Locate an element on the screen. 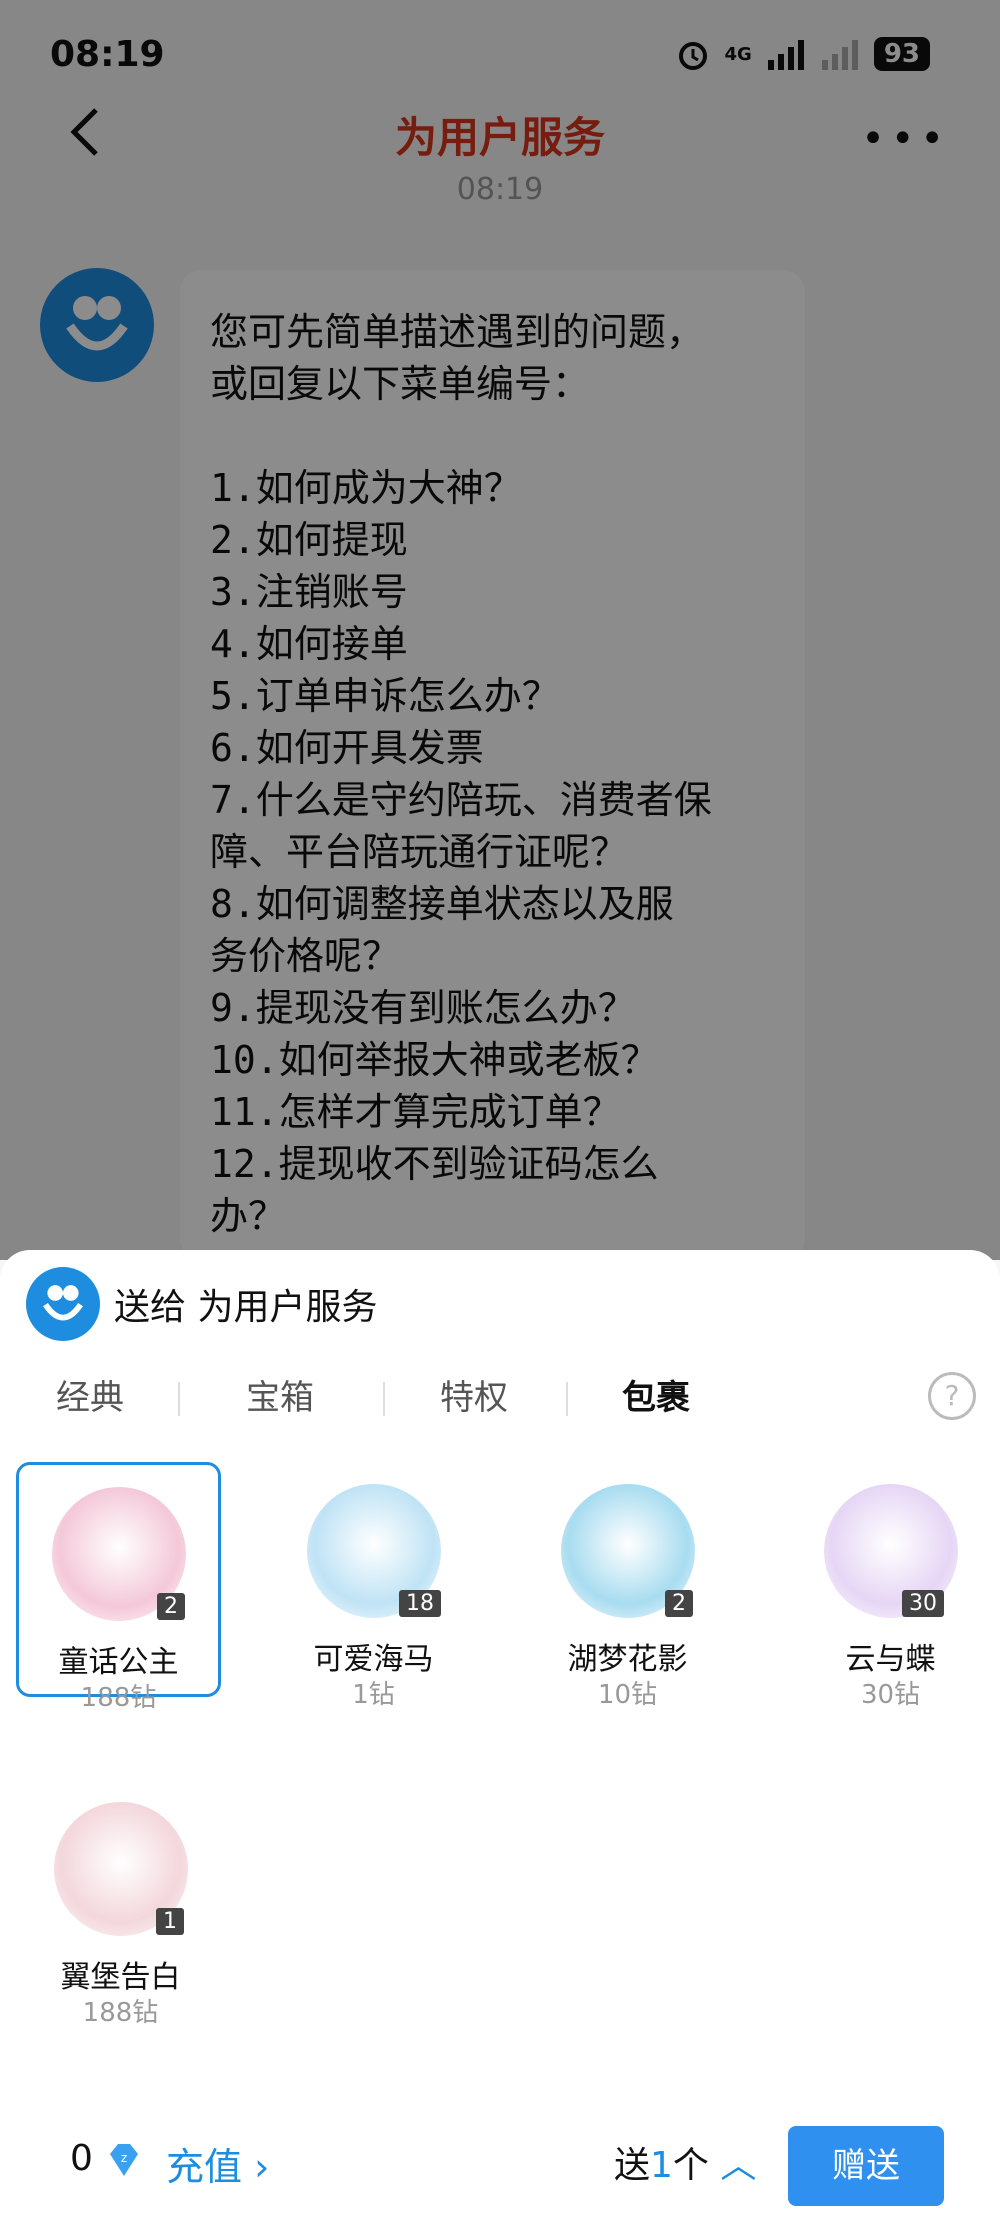 The width and height of the screenshot is (1000, 2235). svg-text: z is located at coordinates (124, 2158).